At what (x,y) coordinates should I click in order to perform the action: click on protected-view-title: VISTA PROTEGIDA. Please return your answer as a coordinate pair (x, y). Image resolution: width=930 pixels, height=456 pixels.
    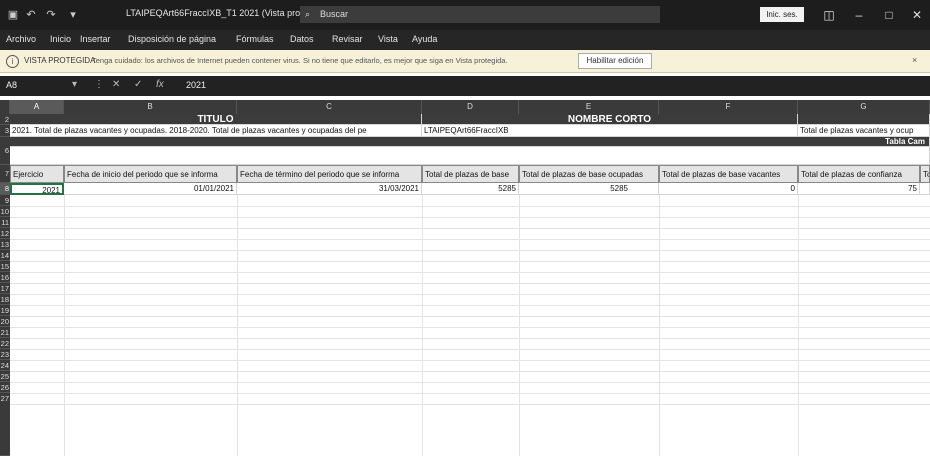
    Looking at the image, I should click on (60, 60).